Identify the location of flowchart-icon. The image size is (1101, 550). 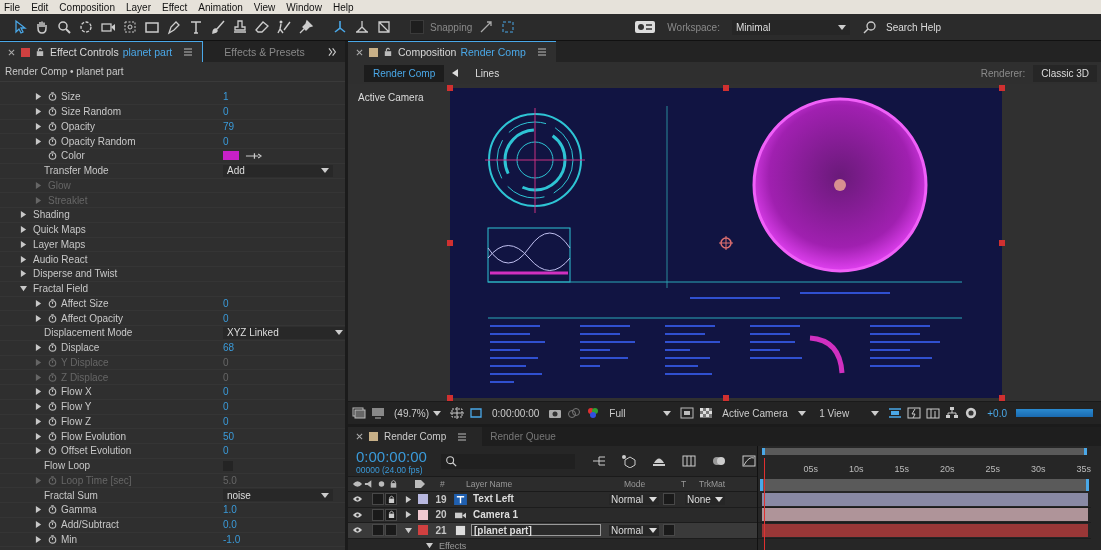
(952, 413).